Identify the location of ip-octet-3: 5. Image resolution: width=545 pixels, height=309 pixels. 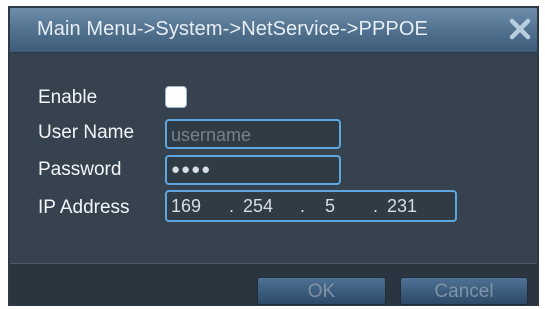
(330, 206).